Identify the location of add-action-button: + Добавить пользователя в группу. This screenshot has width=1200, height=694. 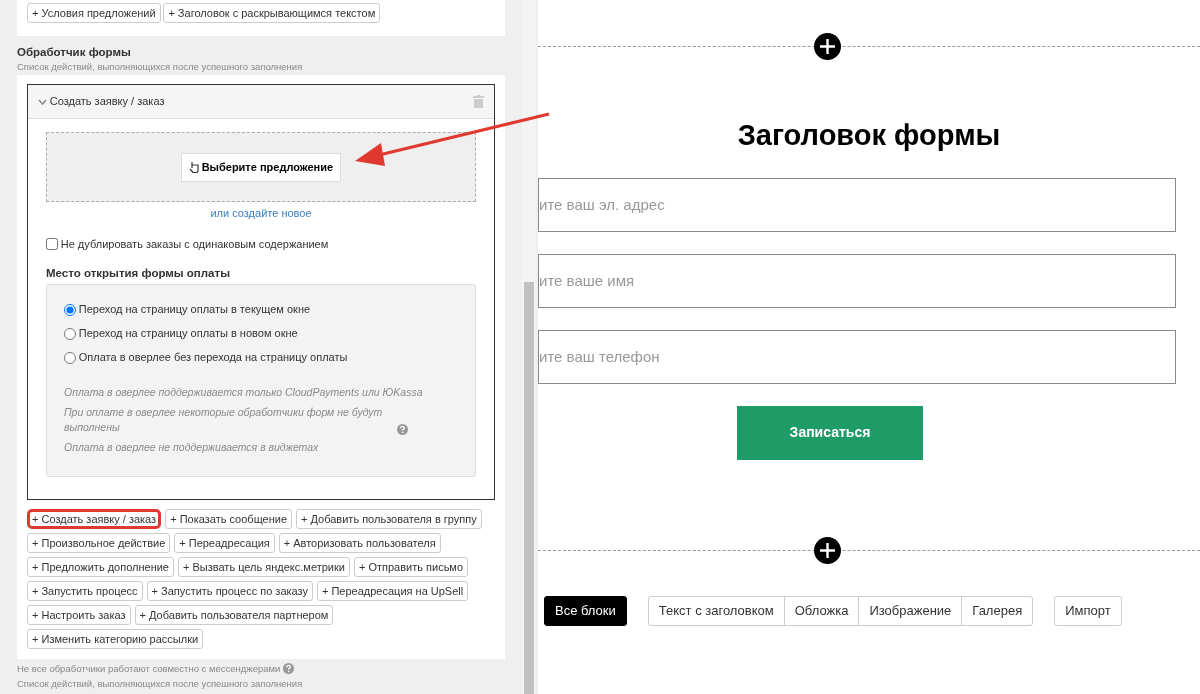
(389, 519).